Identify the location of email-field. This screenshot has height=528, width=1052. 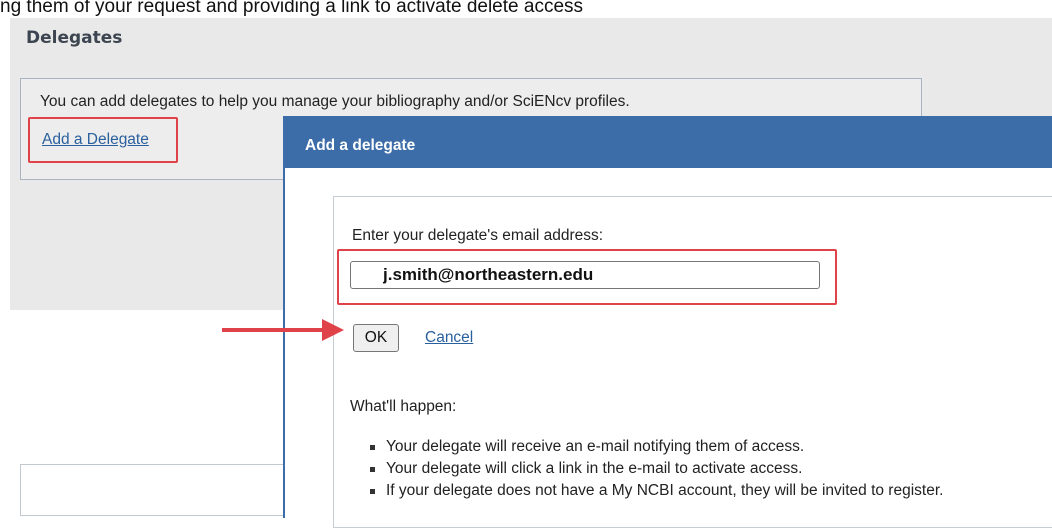
(585, 275).